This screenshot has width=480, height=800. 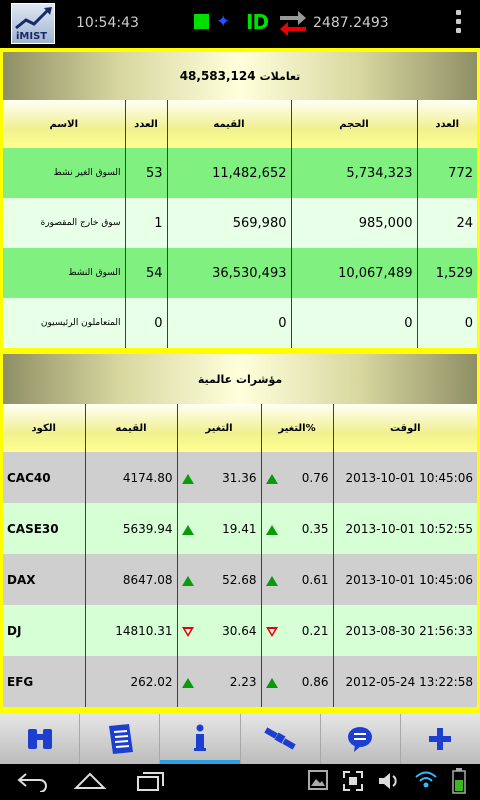 What do you see at coordinates (229, 323) in the screenshot?
I see `row-value: 0` at bounding box center [229, 323].